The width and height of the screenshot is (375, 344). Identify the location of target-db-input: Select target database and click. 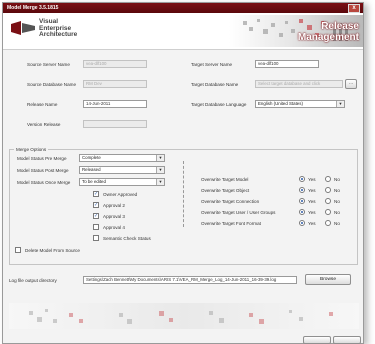
(299, 84).